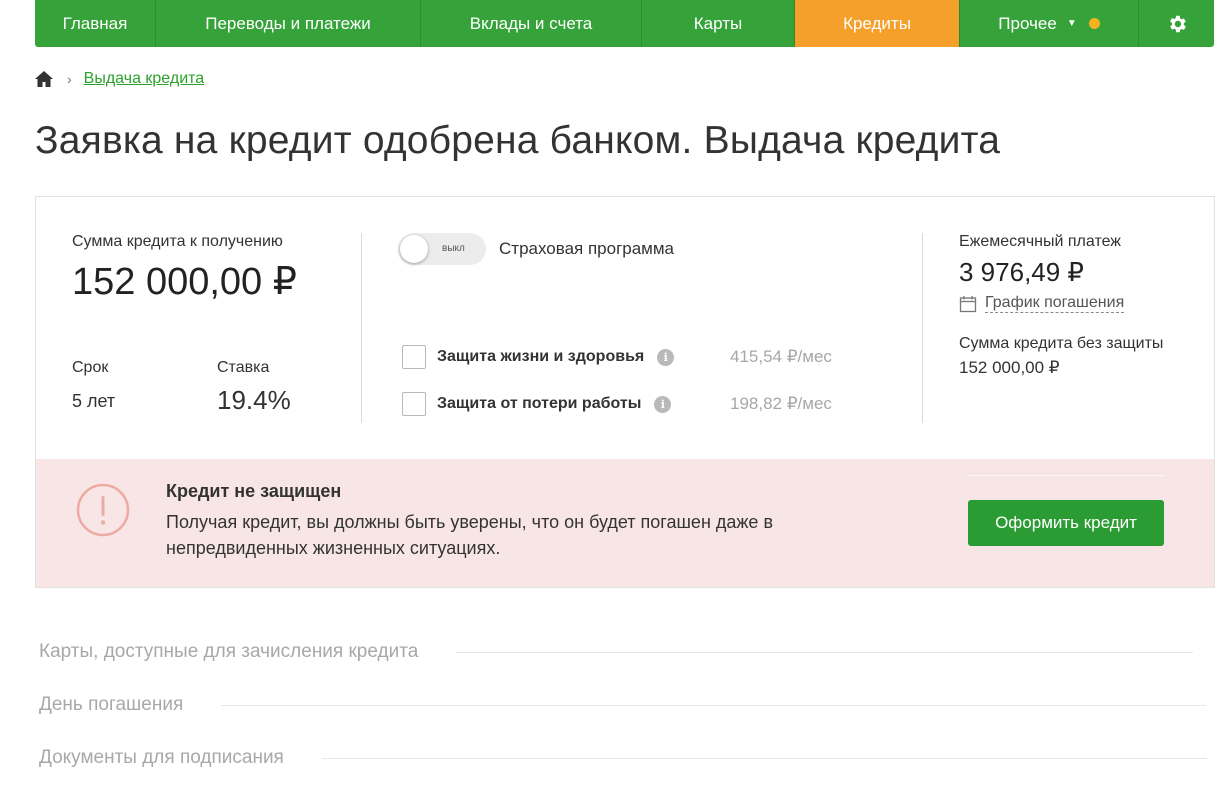  Describe the element at coordinates (1040, 241) in the screenshot. I see `monthly-payment-label: Ежемесячный платеж` at that location.